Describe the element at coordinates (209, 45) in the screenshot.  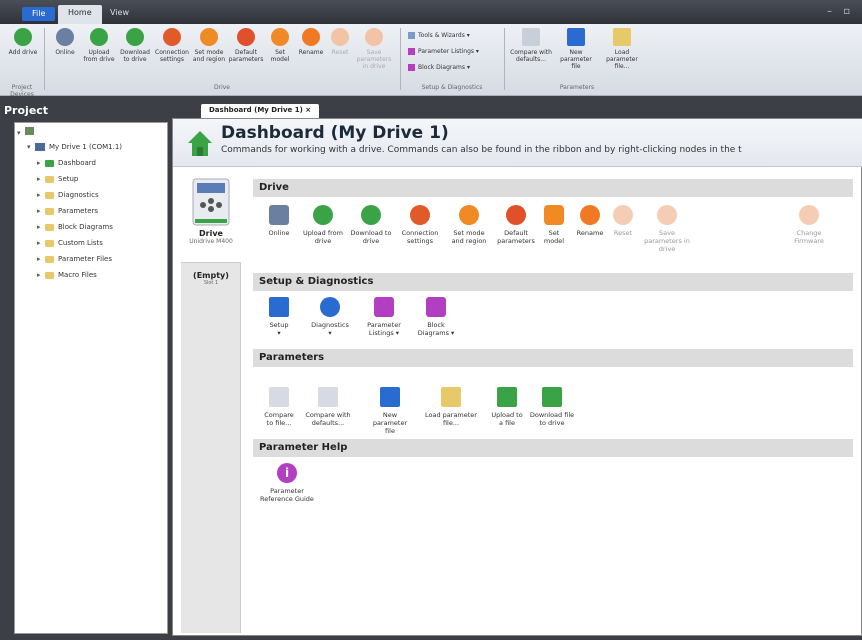
I see `ribbon-set-mode-button: Set mode and region` at that location.